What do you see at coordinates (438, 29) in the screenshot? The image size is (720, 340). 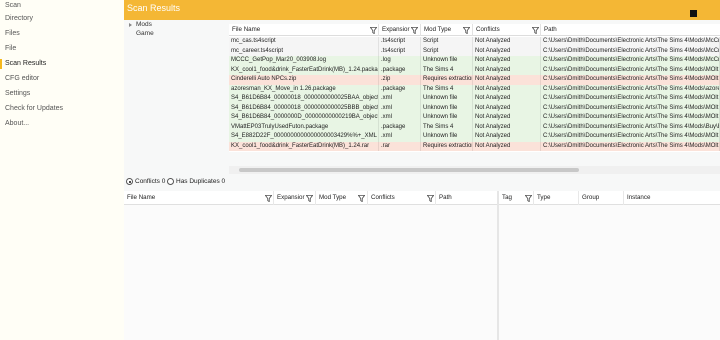 I see `col-mod-type-label: Mod Type` at bounding box center [438, 29].